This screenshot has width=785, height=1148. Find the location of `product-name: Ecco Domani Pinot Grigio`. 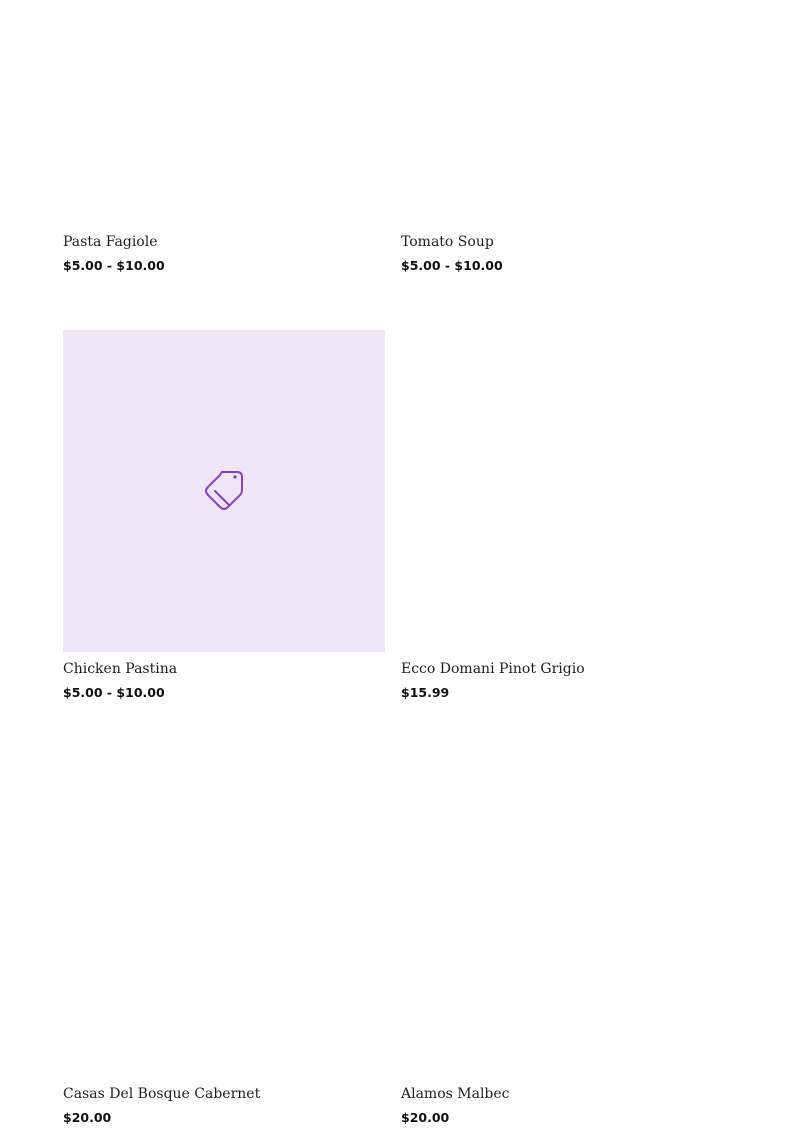

product-name: Ecco Domani Pinot Grigio is located at coordinates (562, 669).